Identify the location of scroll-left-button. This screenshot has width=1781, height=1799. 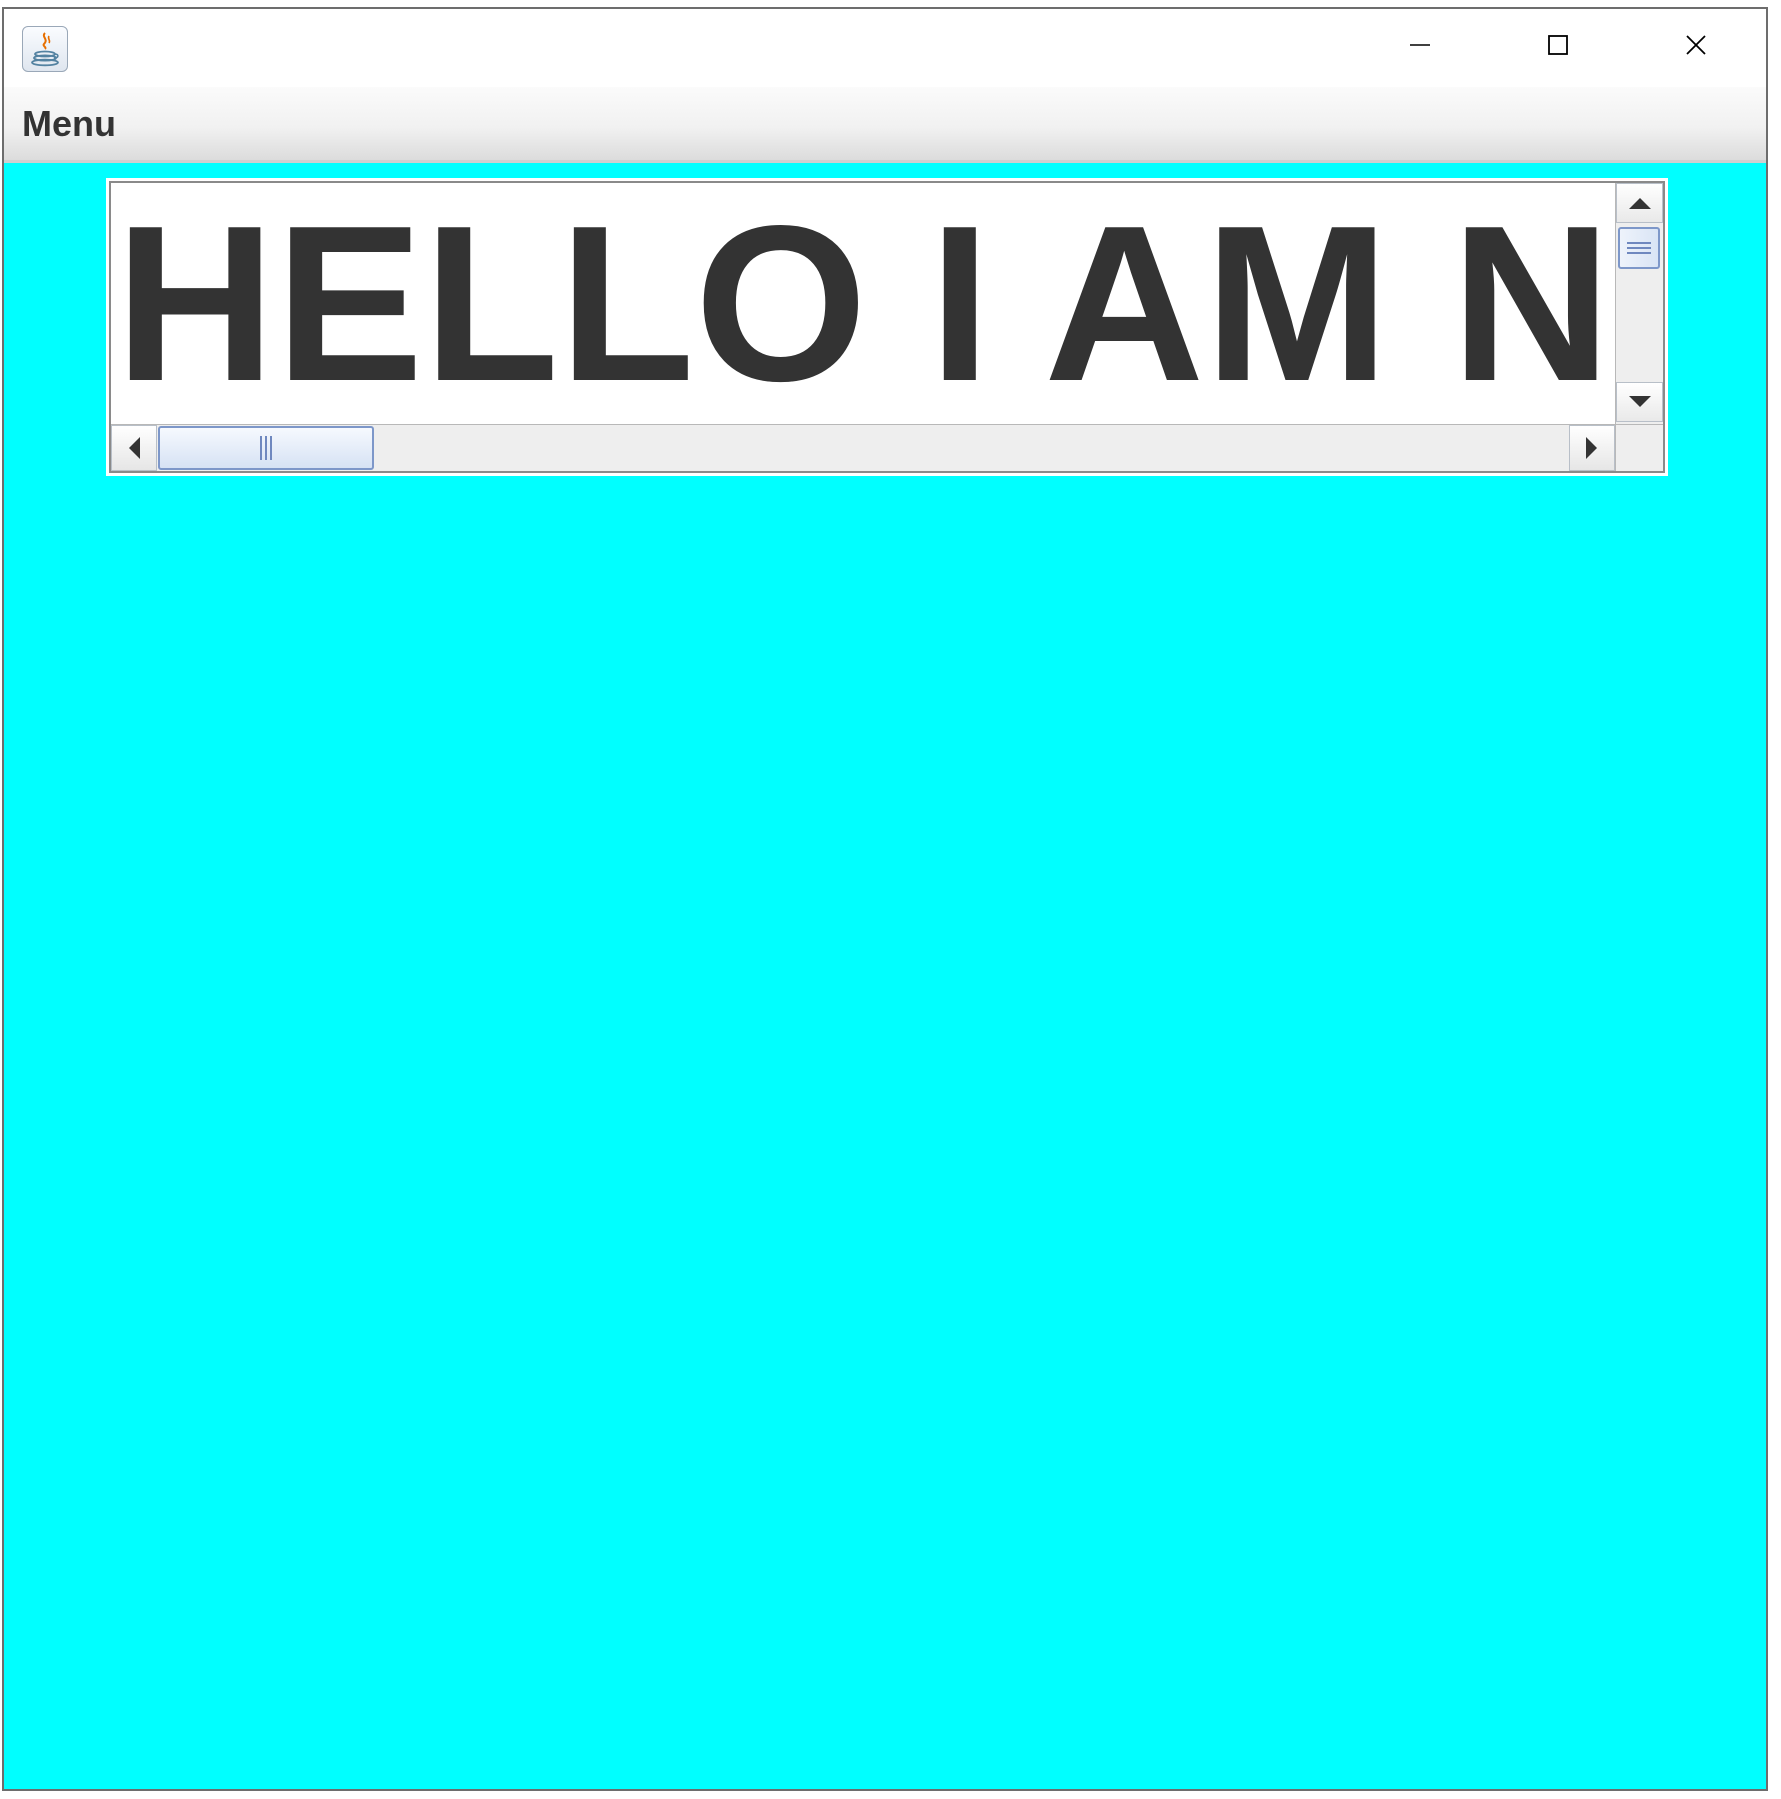
(134, 448).